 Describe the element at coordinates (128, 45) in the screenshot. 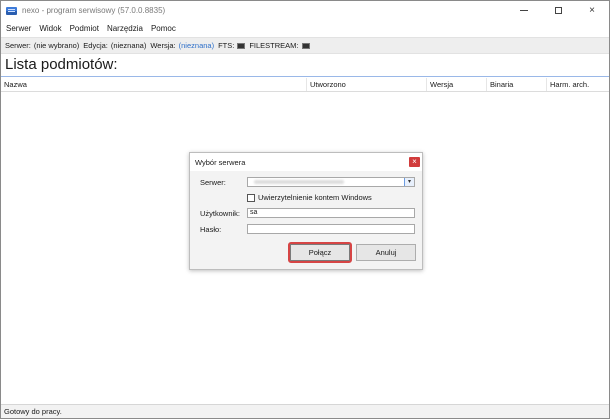

I see `info-edition-value: (nieznana)` at that location.